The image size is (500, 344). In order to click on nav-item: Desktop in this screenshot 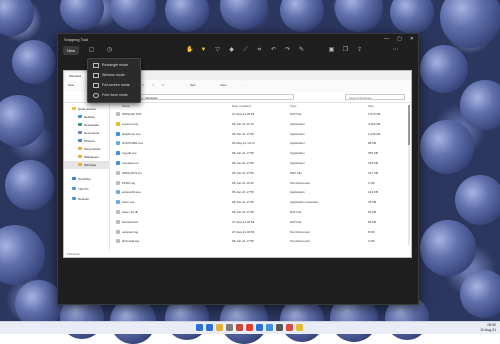, I will do `click(86, 117)`.